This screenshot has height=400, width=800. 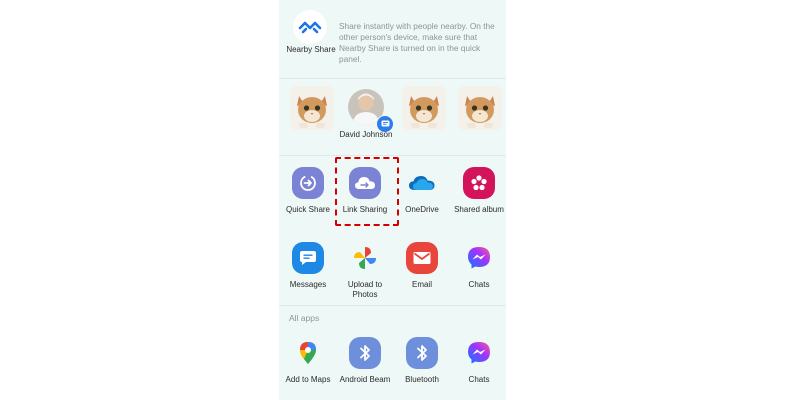 I want to click on onedrive-icon, so click(x=422, y=183).